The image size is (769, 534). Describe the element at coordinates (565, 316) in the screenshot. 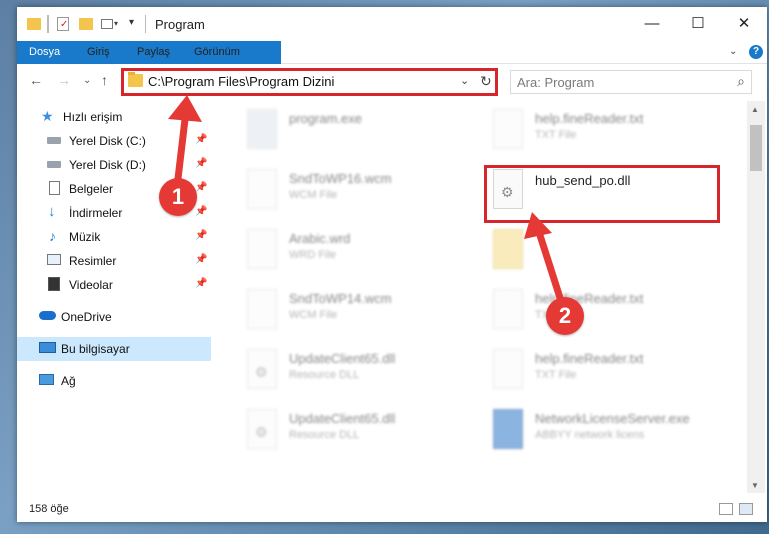

I see `step-2-badge: 2` at that location.